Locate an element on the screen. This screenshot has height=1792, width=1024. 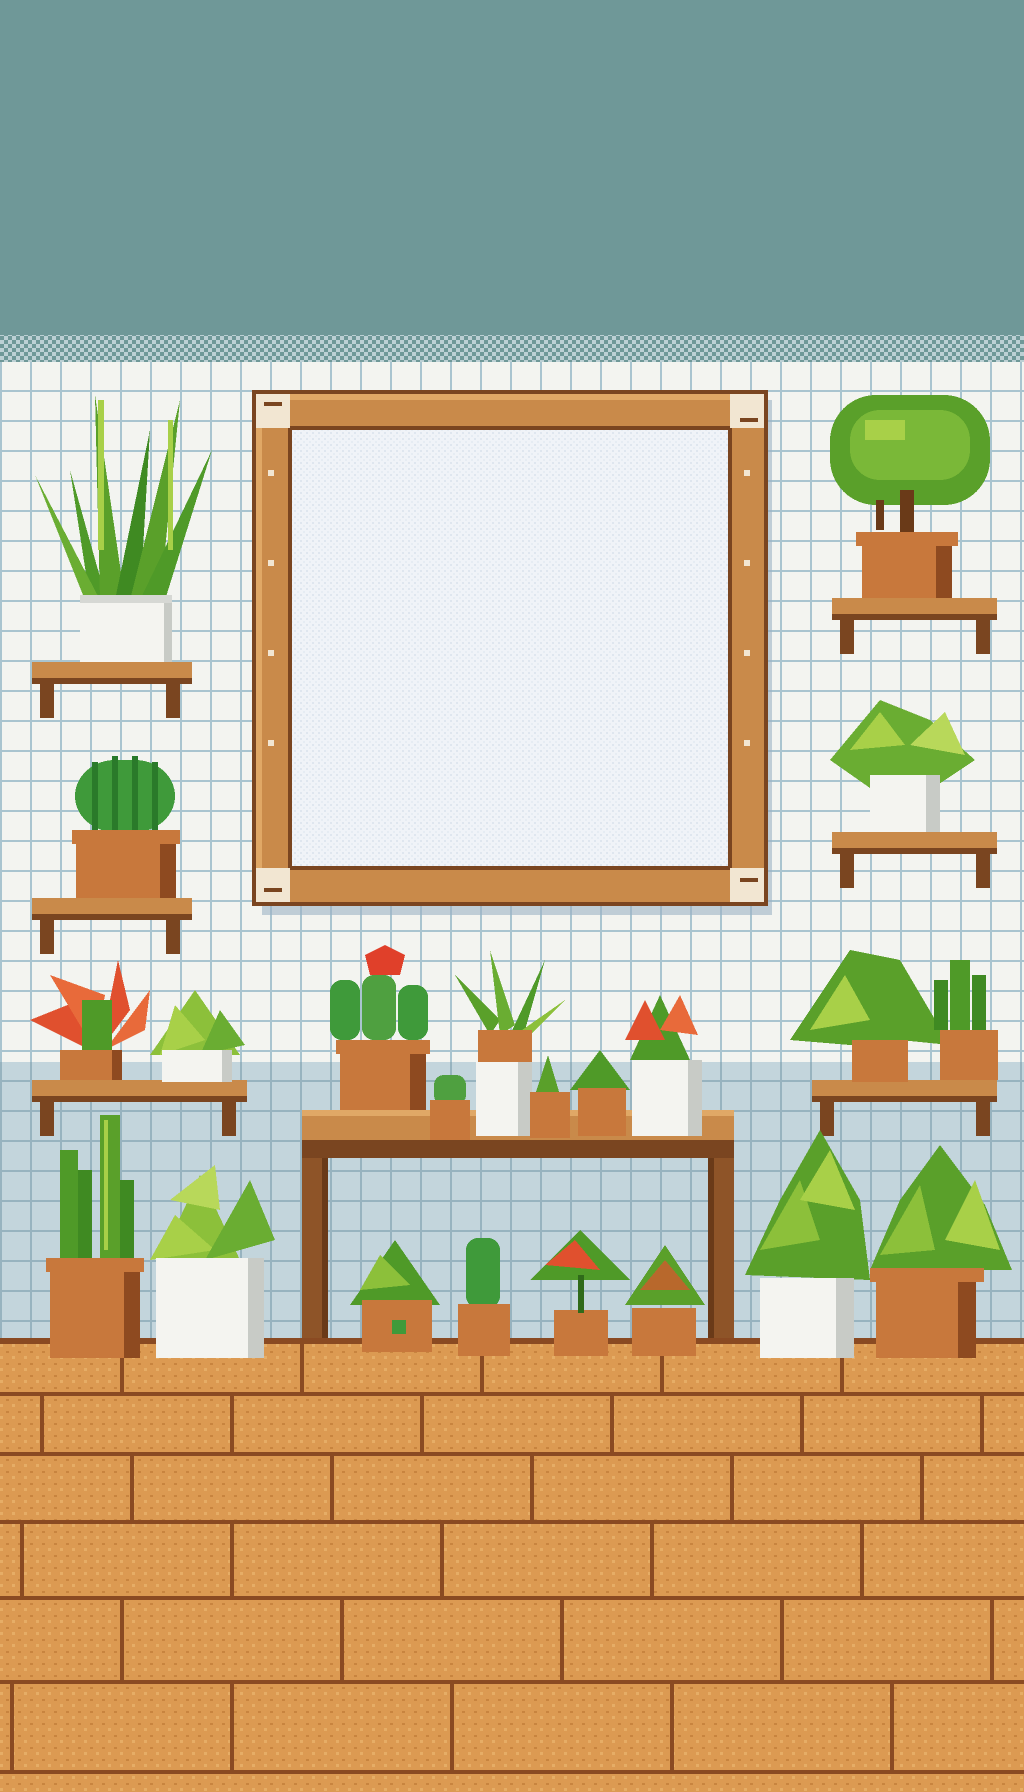
empty-picture-frame is located at coordinates (512, 652).